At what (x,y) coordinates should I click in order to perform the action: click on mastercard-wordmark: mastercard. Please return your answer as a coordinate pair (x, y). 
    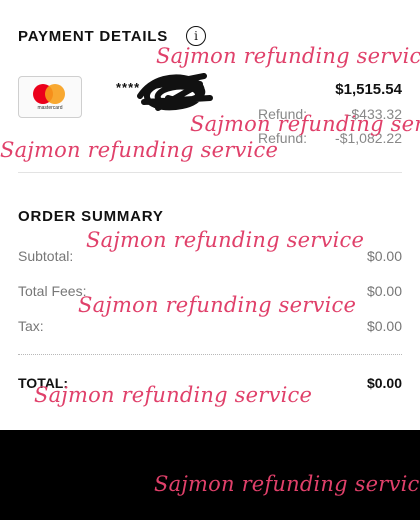
    Looking at the image, I should click on (50, 108).